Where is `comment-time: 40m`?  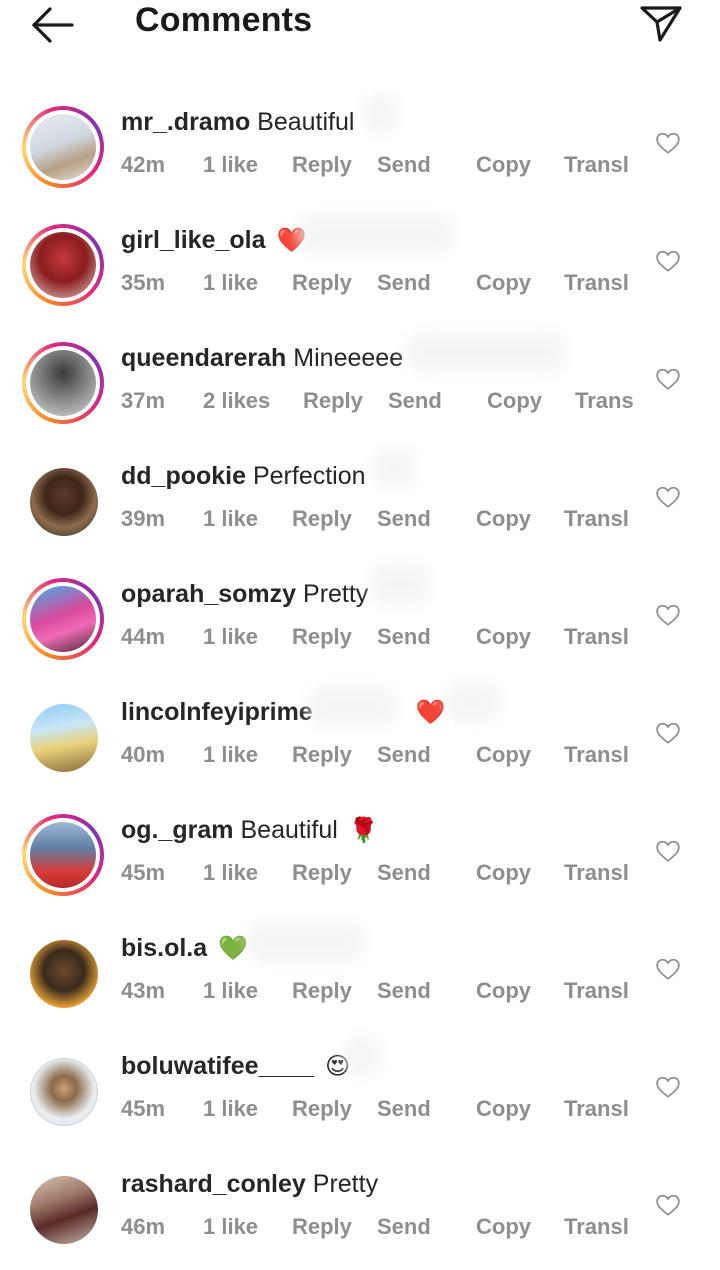 comment-time: 40m is located at coordinates (143, 754).